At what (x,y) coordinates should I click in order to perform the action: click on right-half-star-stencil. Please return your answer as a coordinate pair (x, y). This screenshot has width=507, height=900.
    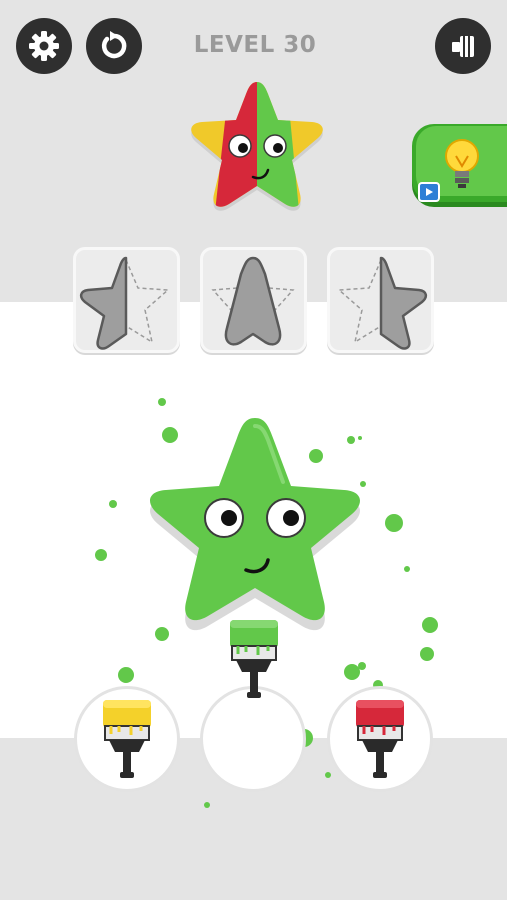
    Looking at the image, I should click on (382, 303).